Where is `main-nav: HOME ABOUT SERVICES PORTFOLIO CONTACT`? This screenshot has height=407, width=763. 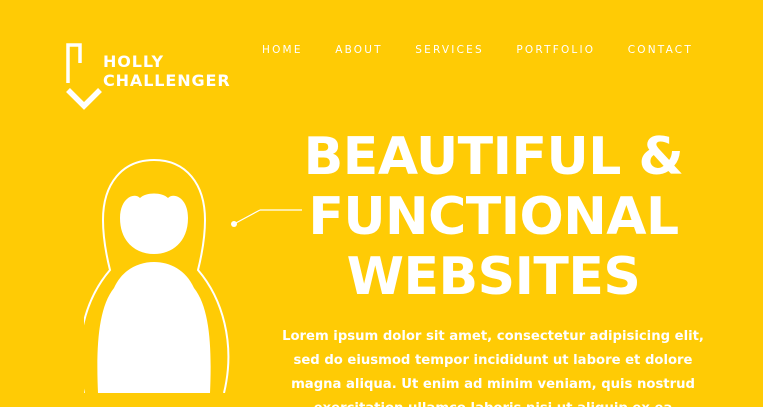 main-nav: HOME ABOUT SERVICES PORTFOLIO CONTACT is located at coordinates (477, 50).